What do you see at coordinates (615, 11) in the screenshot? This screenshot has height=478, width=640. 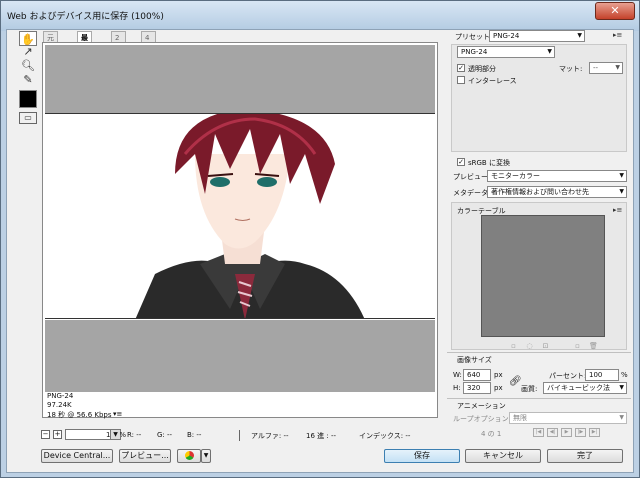 I see `close-button: ✕` at bounding box center [615, 11].